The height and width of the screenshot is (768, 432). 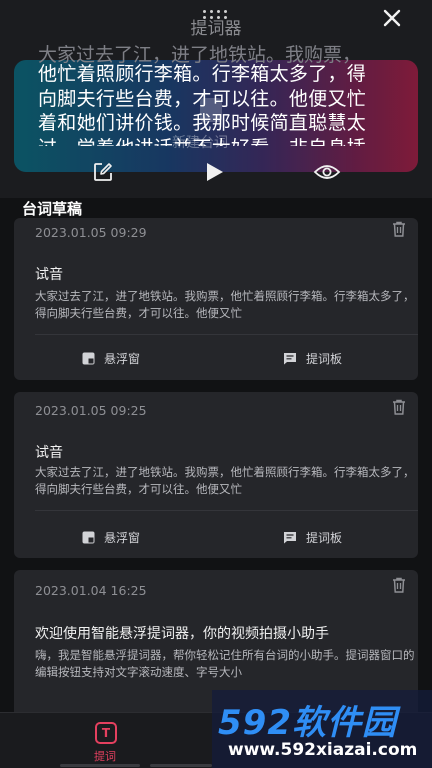 What do you see at coordinates (105, 756) in the screenshot?
I see `prompter-tab-label: 提词` at bounding box center [105, 756].